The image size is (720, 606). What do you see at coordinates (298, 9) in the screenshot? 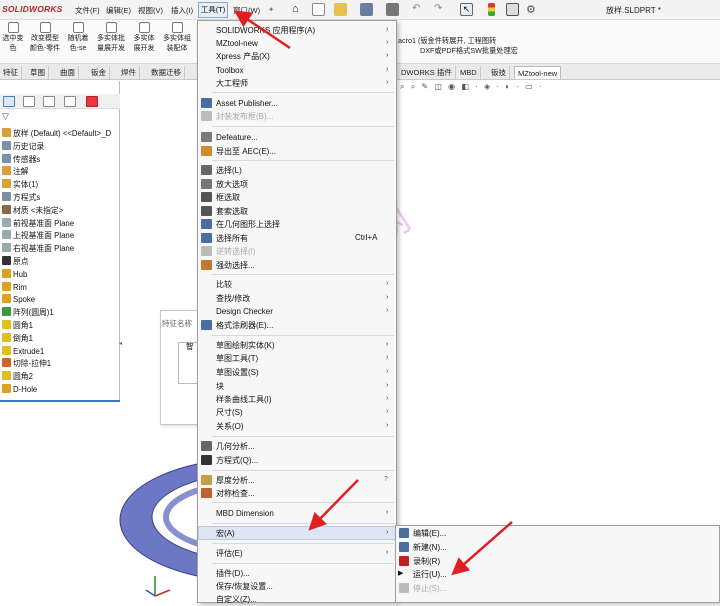
I see `home-icon: ⌂` at bounding box center [298, 9].